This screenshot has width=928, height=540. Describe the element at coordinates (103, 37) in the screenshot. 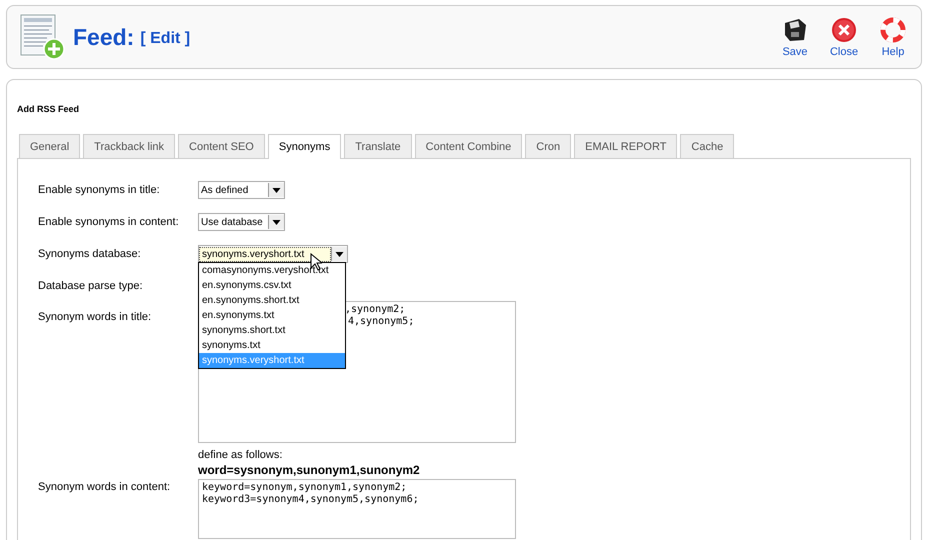

I see `page-title: Feed:` at that location.